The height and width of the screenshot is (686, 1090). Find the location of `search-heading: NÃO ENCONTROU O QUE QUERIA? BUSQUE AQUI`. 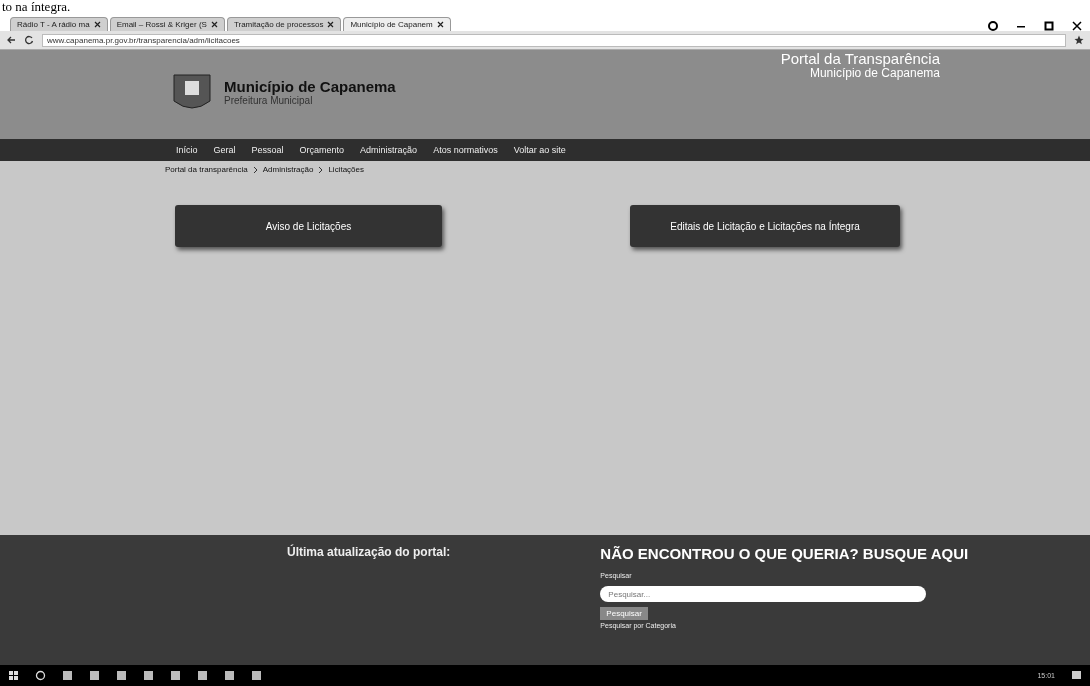

search-heading: NÃO ENCONTROU O QUE QUERIA? BUSQUE AQUI is located at coordinates (784, 553).